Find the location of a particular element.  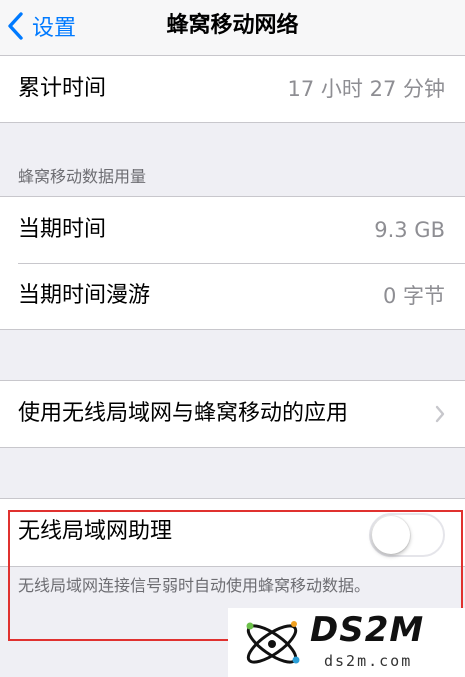

watermark-site: ds2m.com is located at coordinates (368, 661).